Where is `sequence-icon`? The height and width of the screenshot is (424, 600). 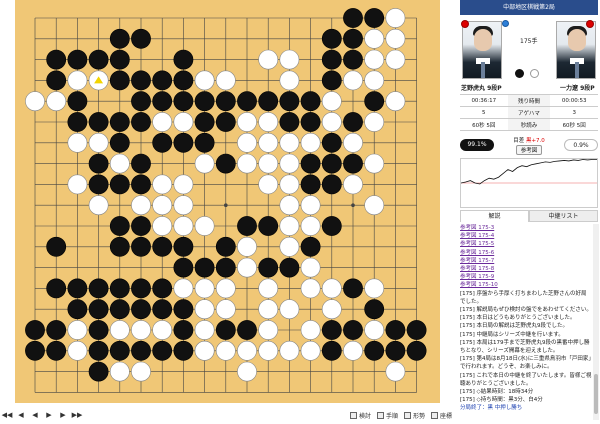
sequence-icon is located at coordinates (380, 415).